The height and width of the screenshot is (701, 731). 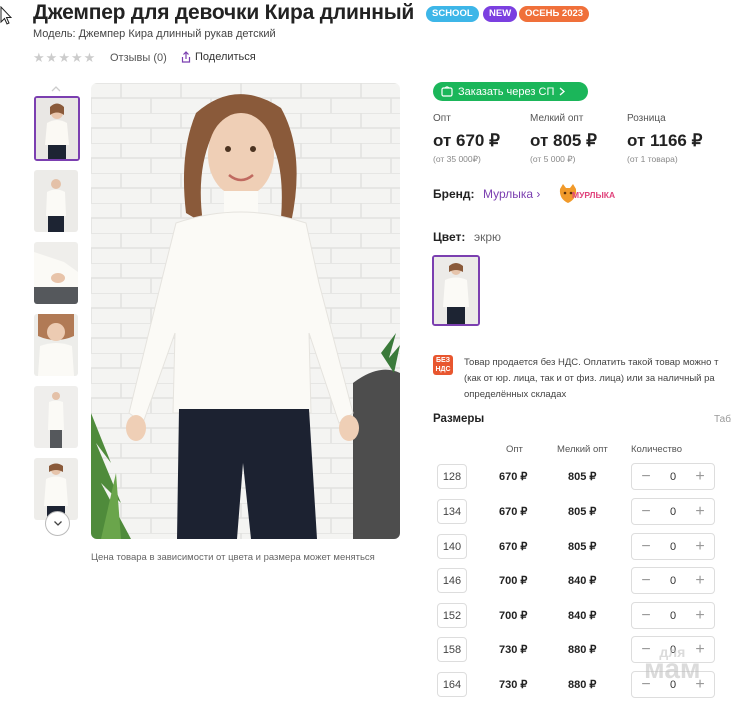 What do you see at coordinates (6, 15) in the screenshot?
I see `mouse-cursor-icon` at bounding box center [6, 15].